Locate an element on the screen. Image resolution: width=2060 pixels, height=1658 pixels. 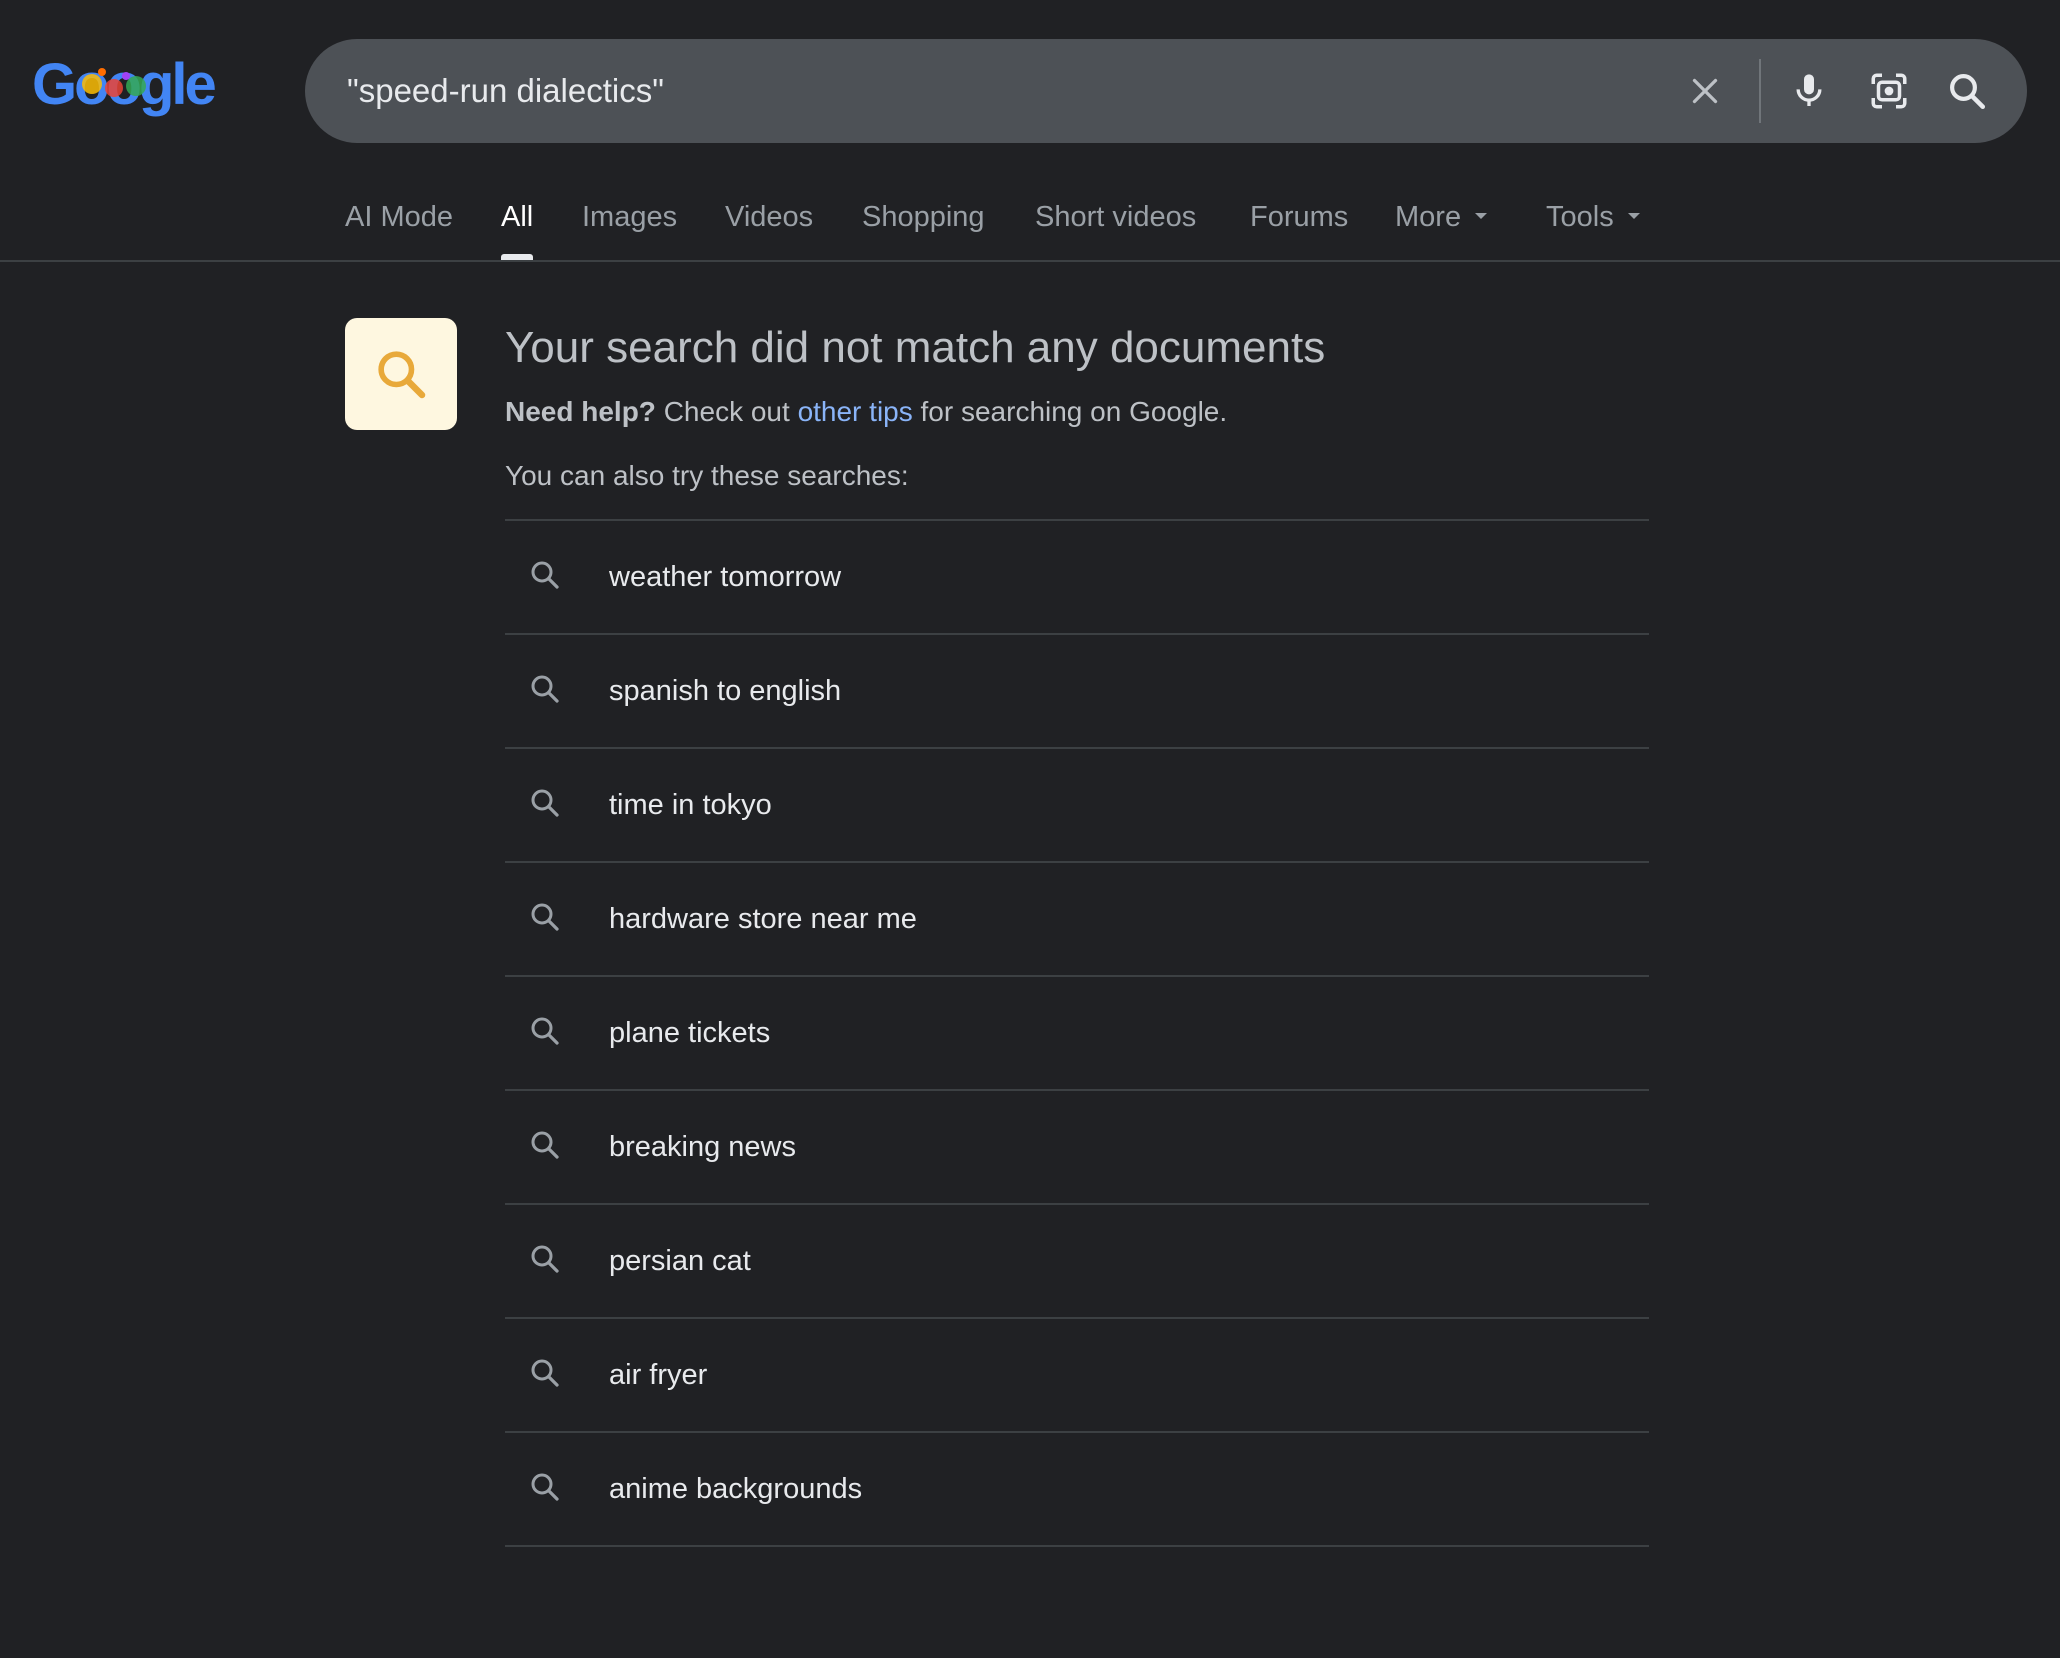
google-logo: Google is located at coordinates (125, 86).